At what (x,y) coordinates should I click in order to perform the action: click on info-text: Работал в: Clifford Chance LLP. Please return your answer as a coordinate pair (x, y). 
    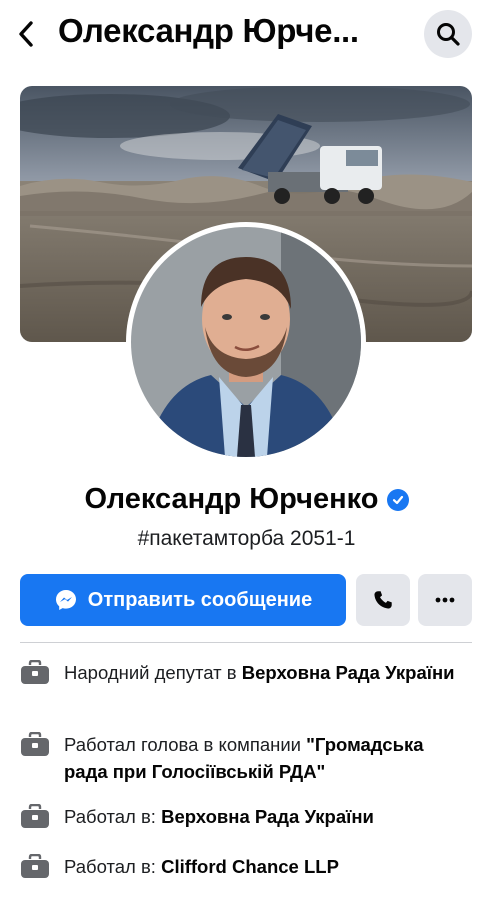
    Looking at the image, I should click on (201, 866).